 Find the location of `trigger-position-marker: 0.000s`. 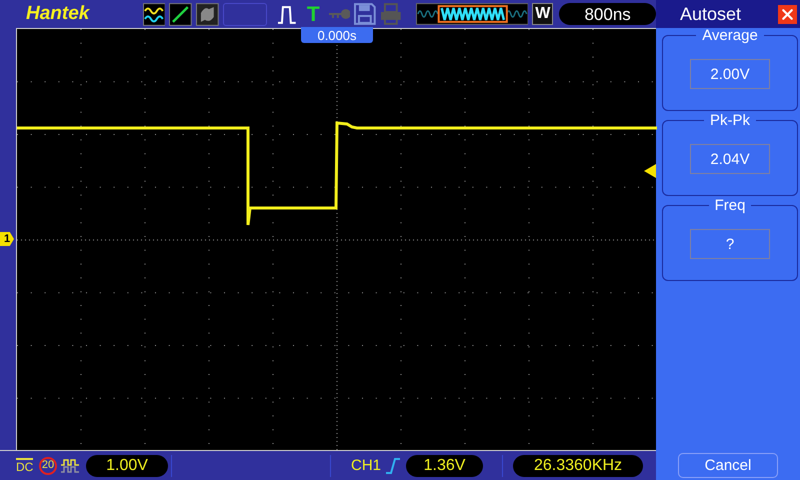

trigger-position-marker: 0.000s is located at coordinates (337, 35).